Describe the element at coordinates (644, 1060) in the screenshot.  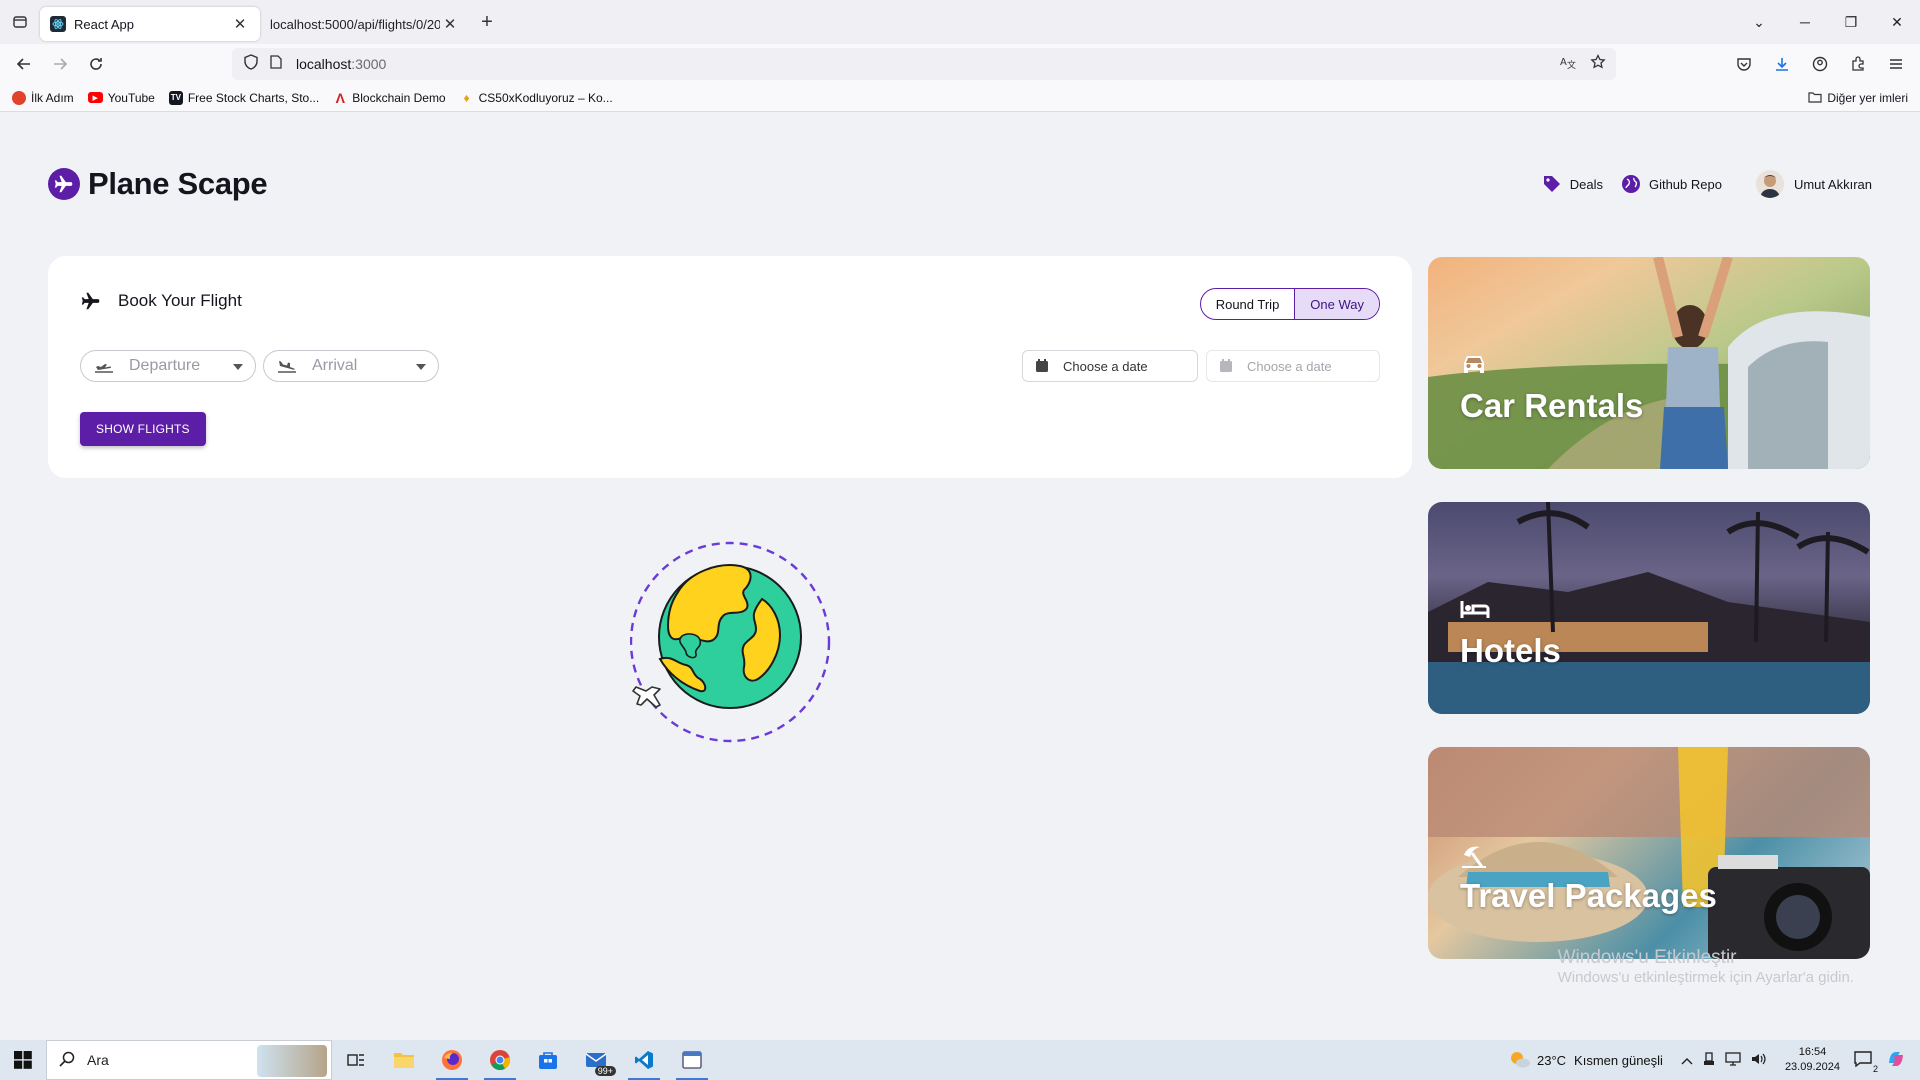
I see `vscode-icon` at that location.